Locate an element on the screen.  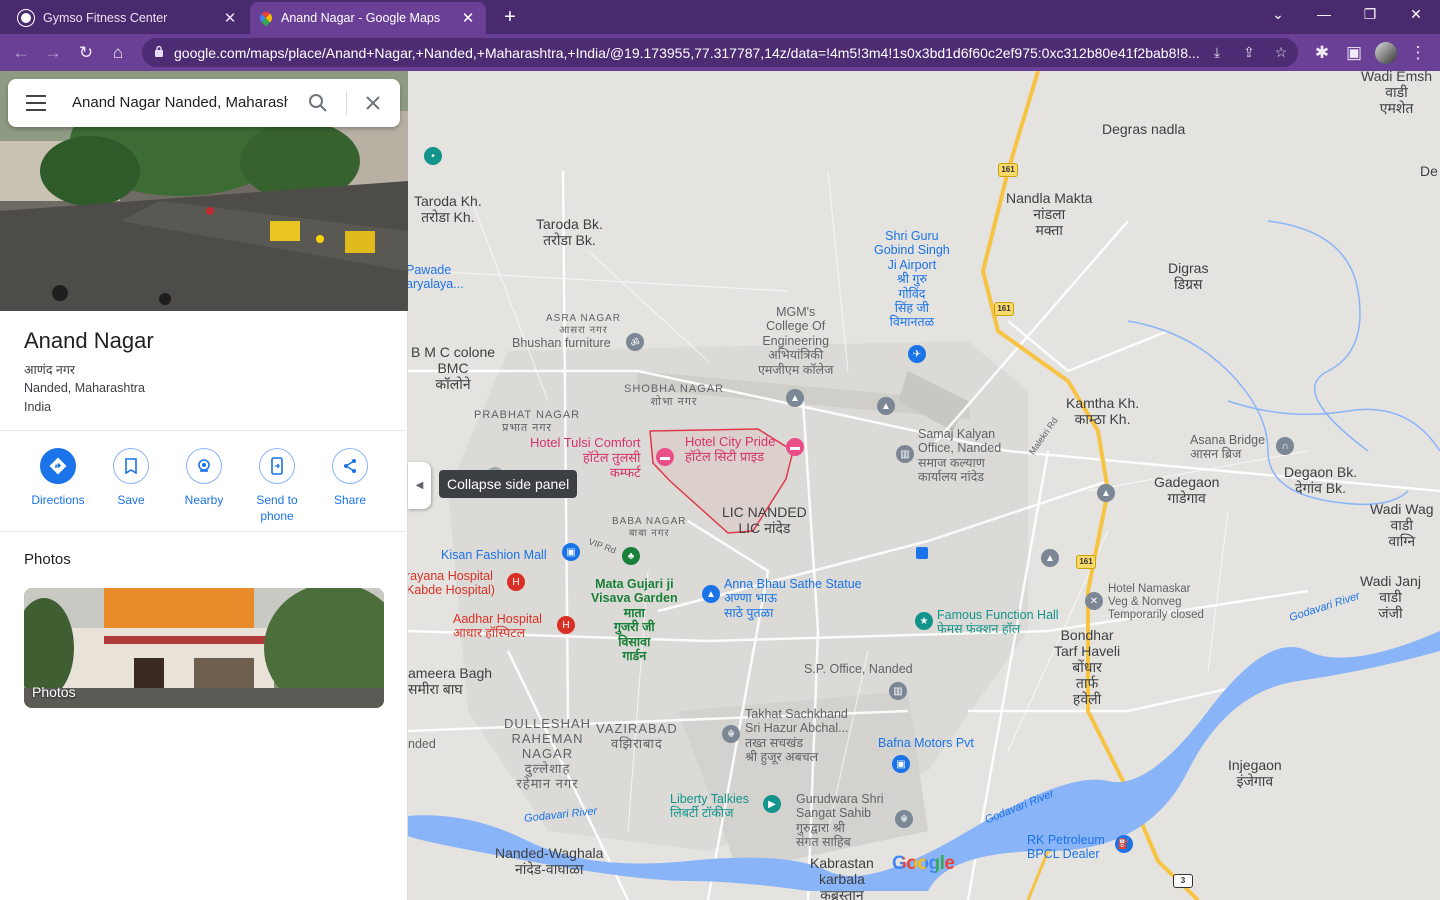
place-hero-photo: Anand Nagar Nanded, Maharashtra is located at coordinates (204, 191).